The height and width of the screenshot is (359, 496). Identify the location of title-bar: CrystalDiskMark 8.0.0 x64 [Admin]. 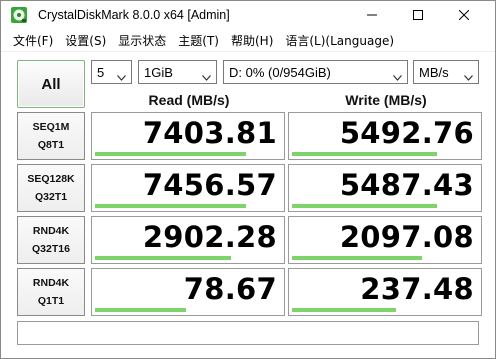
(248, 15).